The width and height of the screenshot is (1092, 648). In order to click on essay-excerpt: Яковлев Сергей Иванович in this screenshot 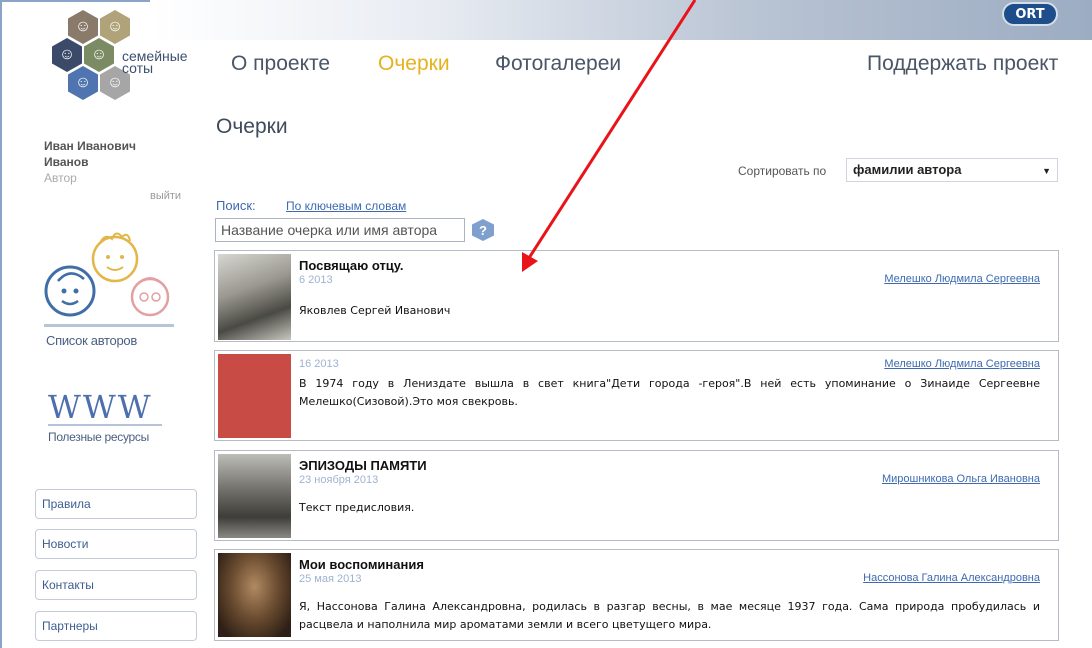, I will do `click(375, 310)`.